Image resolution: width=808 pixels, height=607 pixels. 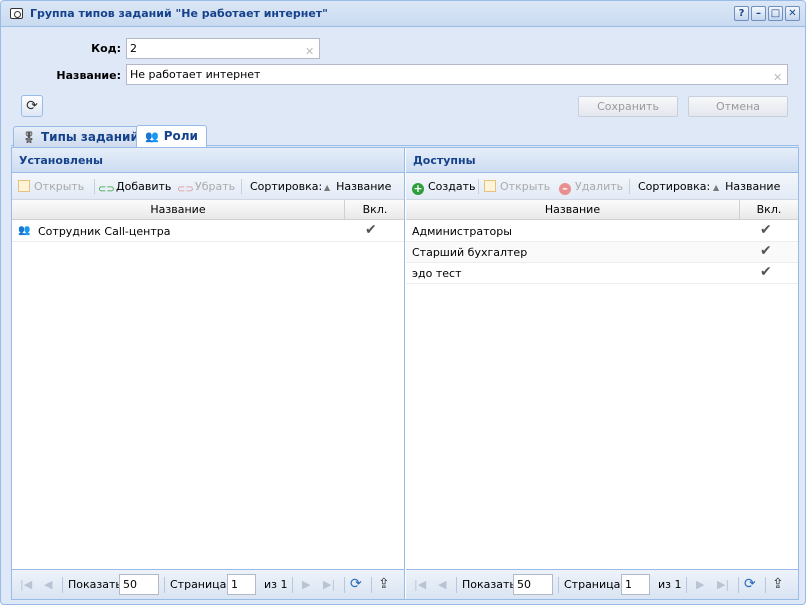 I want to click on minimize-button: –, so click(x=758, y=13).